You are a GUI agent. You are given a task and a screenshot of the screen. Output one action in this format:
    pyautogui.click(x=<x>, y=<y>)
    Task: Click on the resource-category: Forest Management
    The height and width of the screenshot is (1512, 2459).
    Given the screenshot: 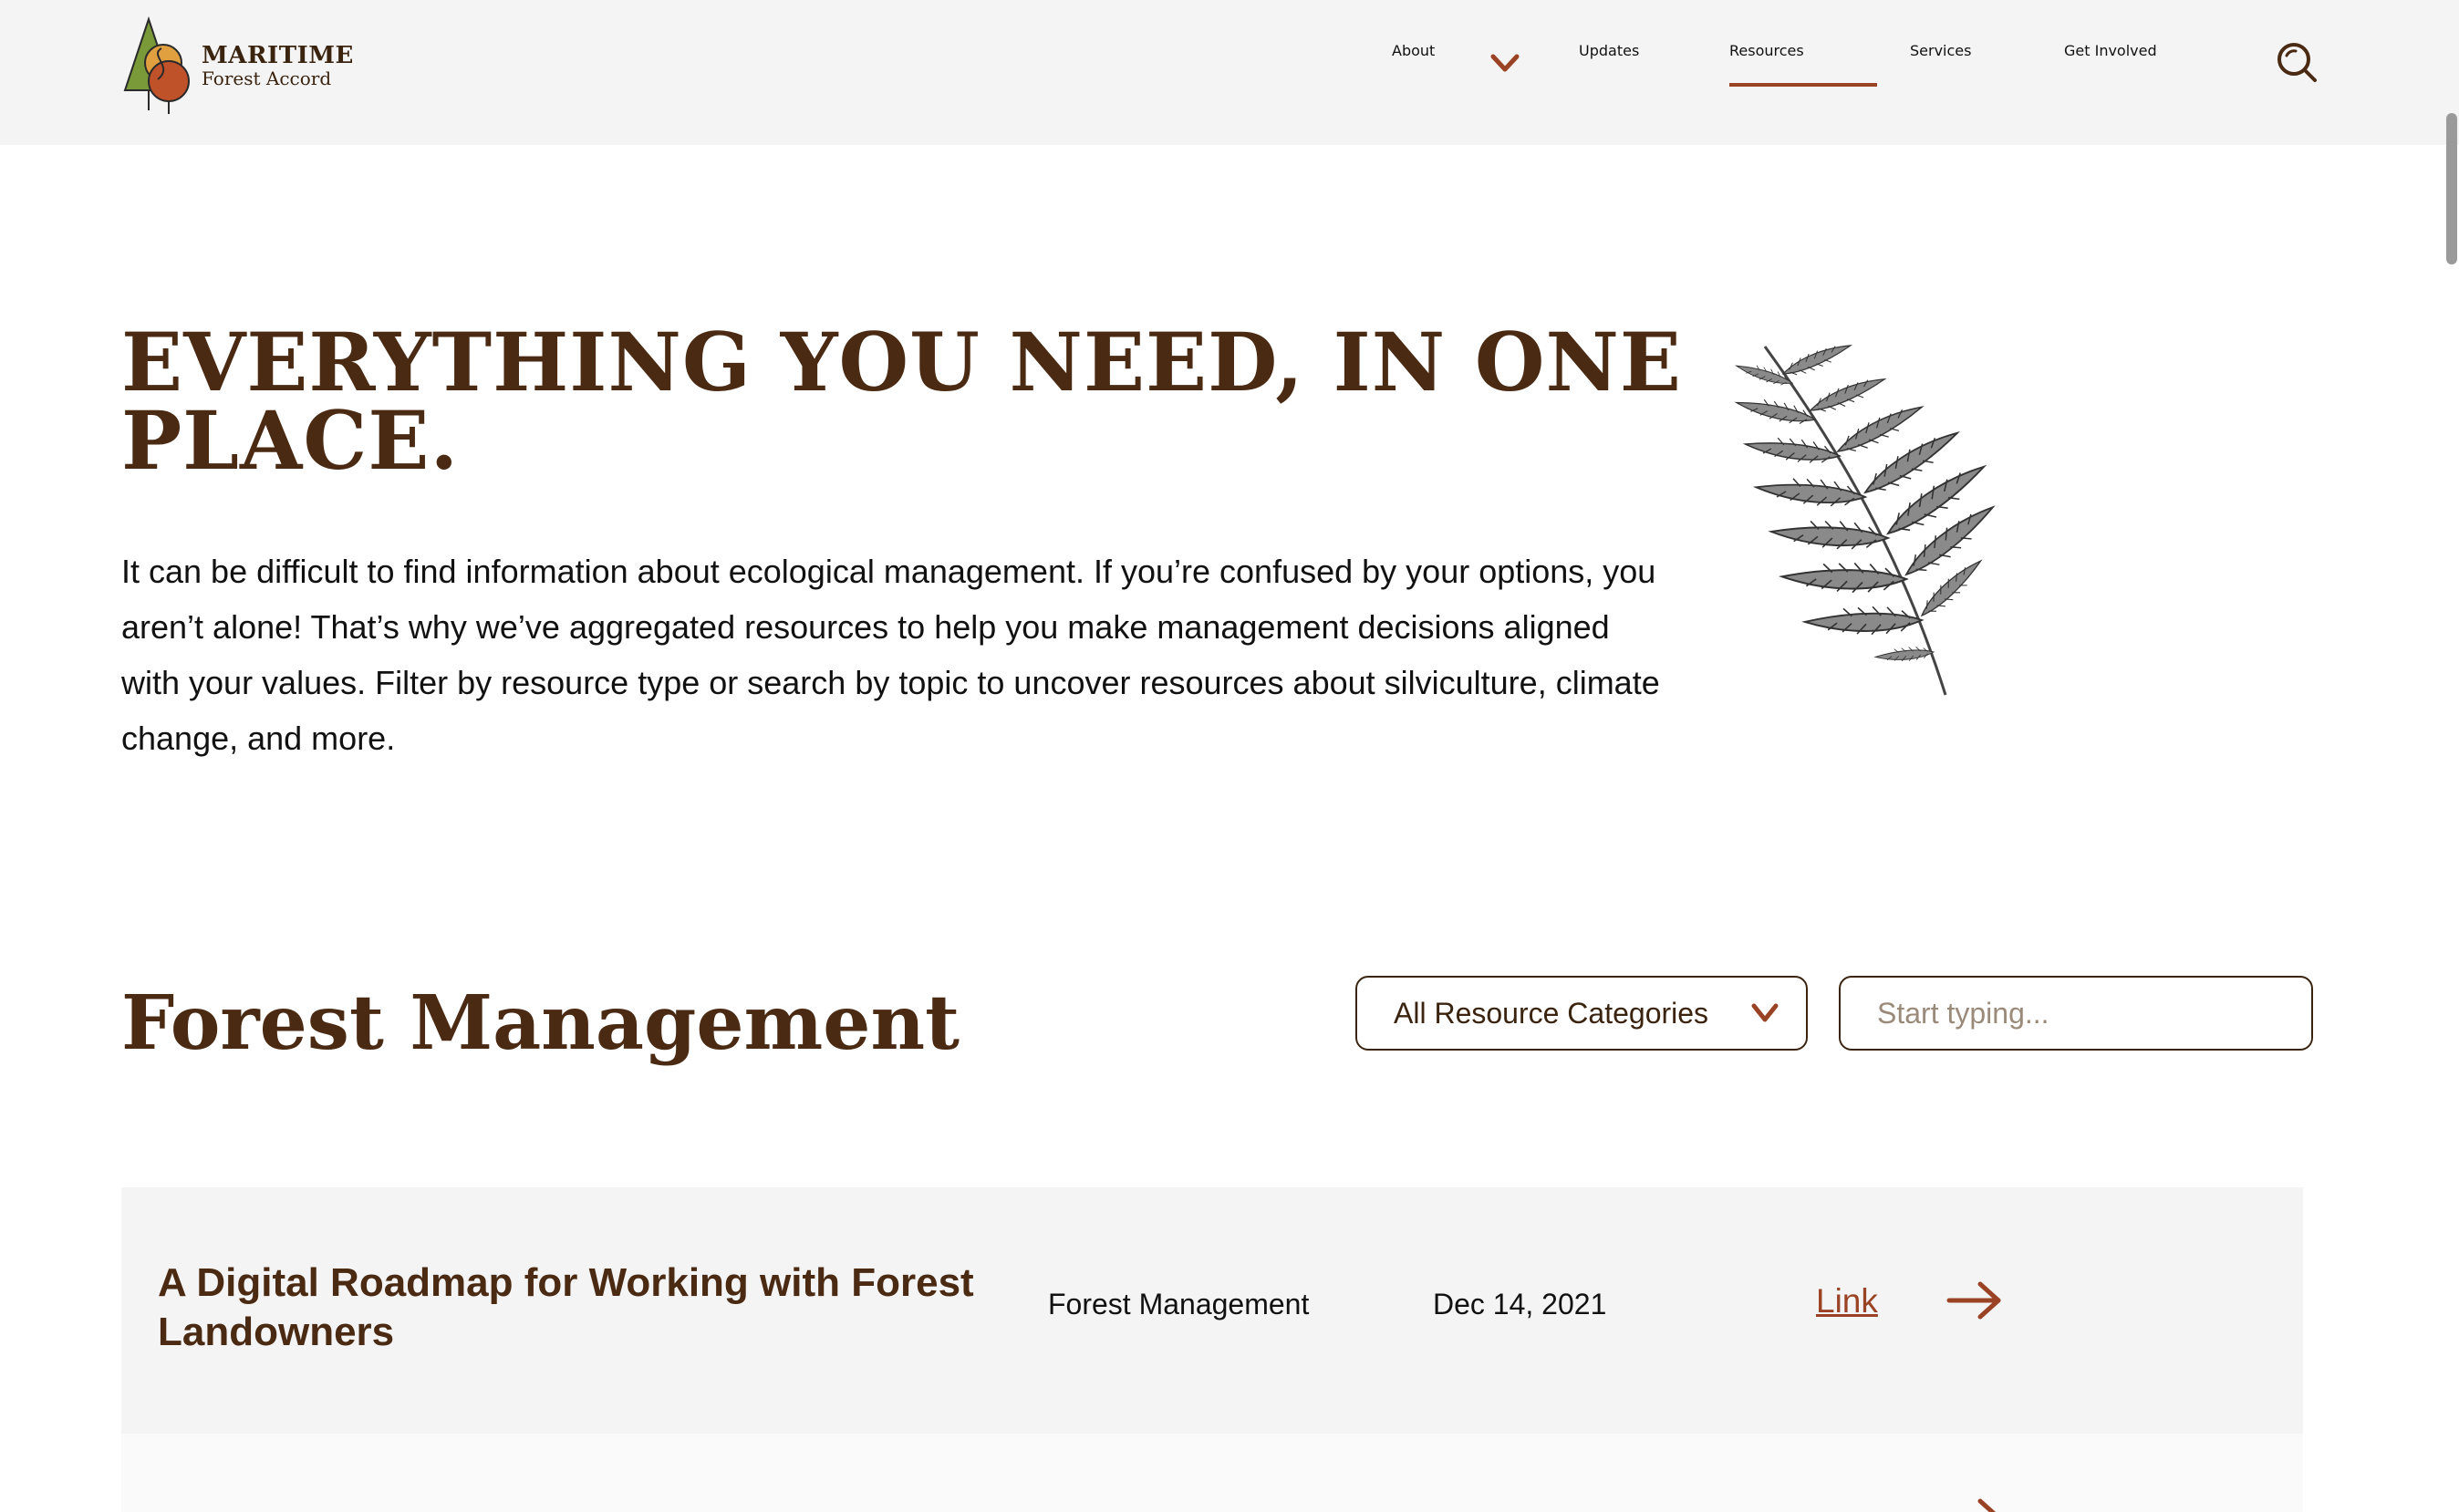 What is the action you would take?
    pyautogui.click(x=1179, y=1304)
    